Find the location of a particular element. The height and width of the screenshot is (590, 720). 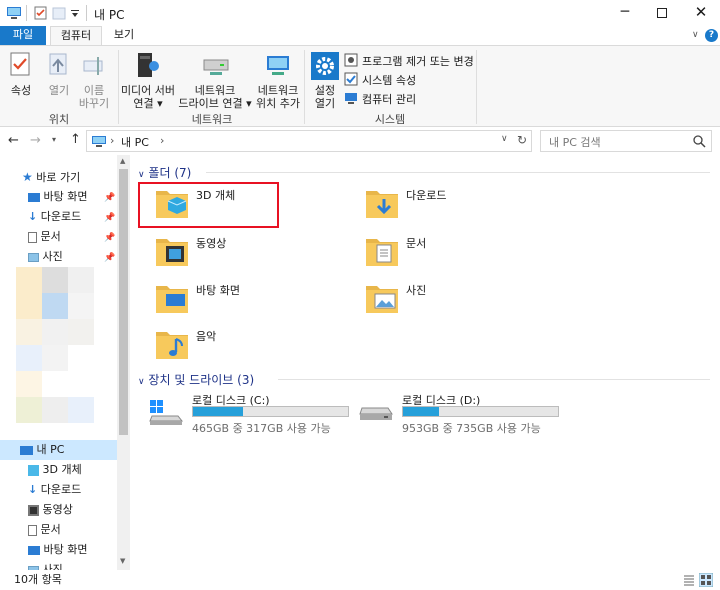

desktop-folder-icon is located at coordinates (172, 299).